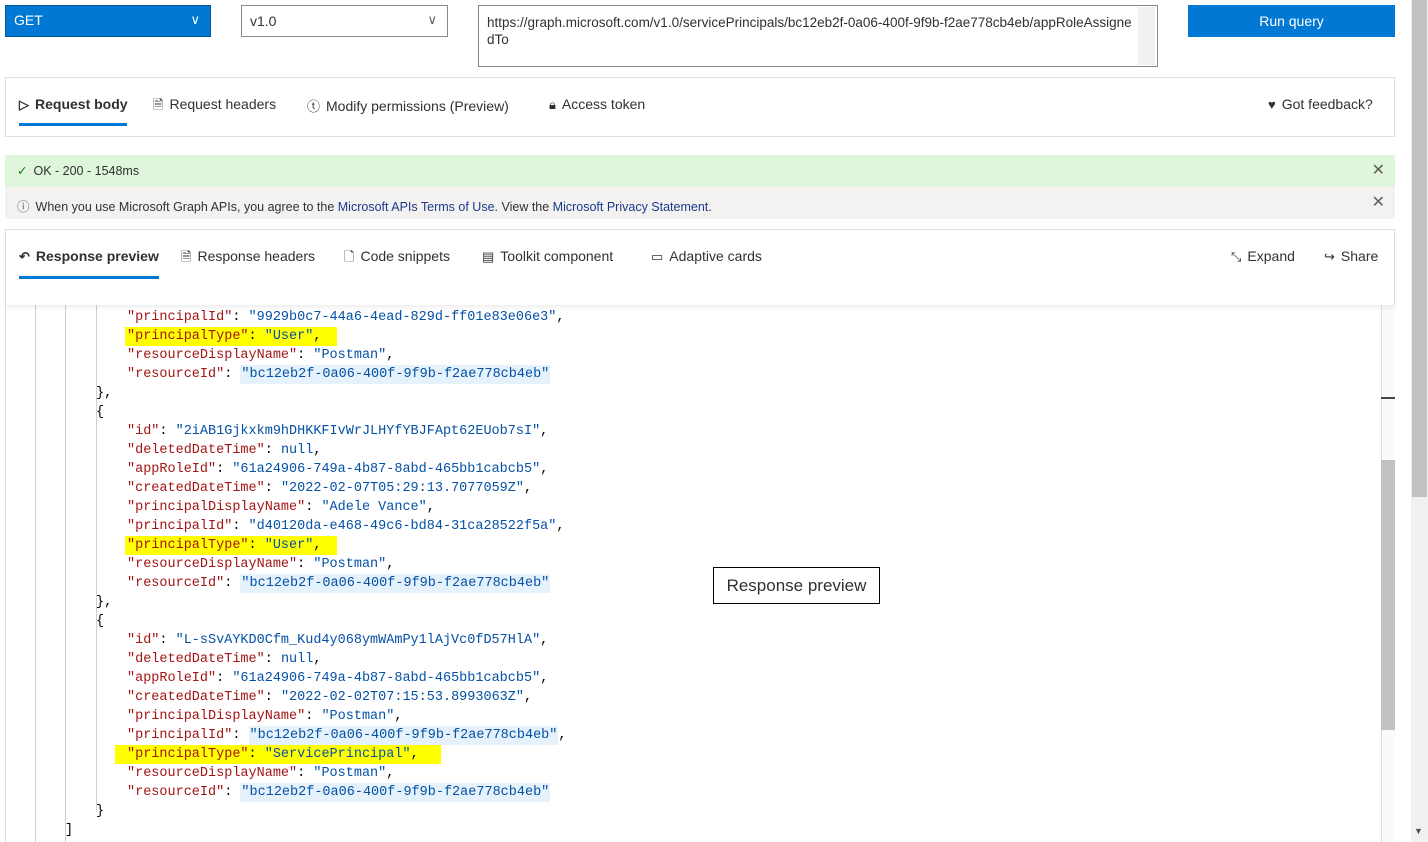 The image size is (1428, 842). What do you see at coordinates (1418, 831) in the screenshot?
I see `scroll-down-arrow-icon: ▼` at bounding box center [1418, 831].